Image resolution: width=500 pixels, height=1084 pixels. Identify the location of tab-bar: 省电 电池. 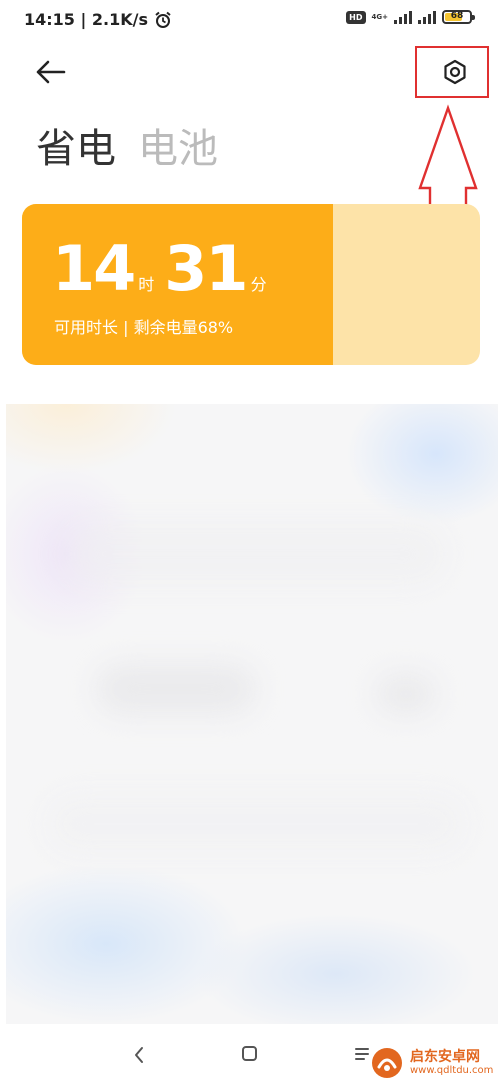
(127, 145).